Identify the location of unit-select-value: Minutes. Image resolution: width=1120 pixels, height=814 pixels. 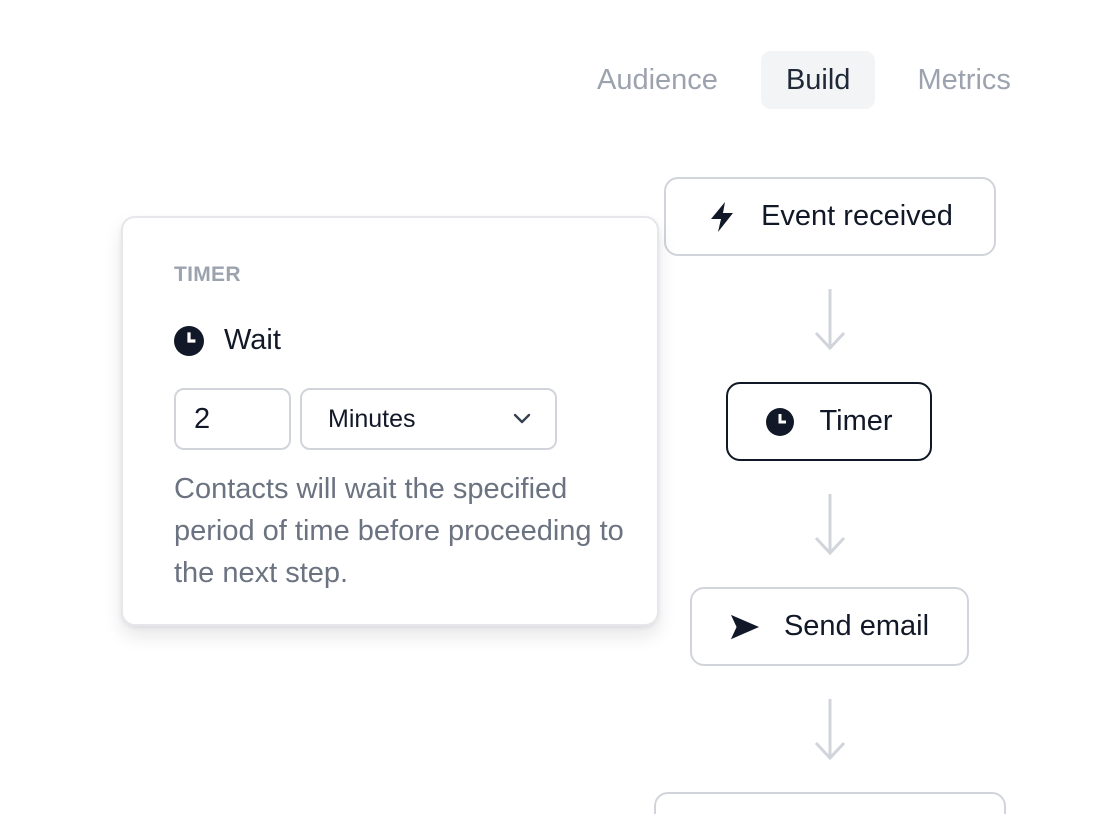
(372, 418).